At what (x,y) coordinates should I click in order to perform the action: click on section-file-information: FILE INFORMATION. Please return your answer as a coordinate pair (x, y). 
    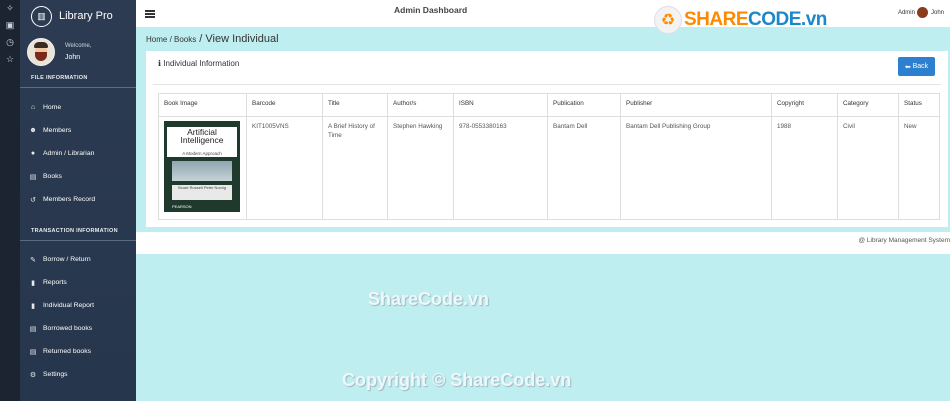
    Looking at the image, I should click on (78, 79).